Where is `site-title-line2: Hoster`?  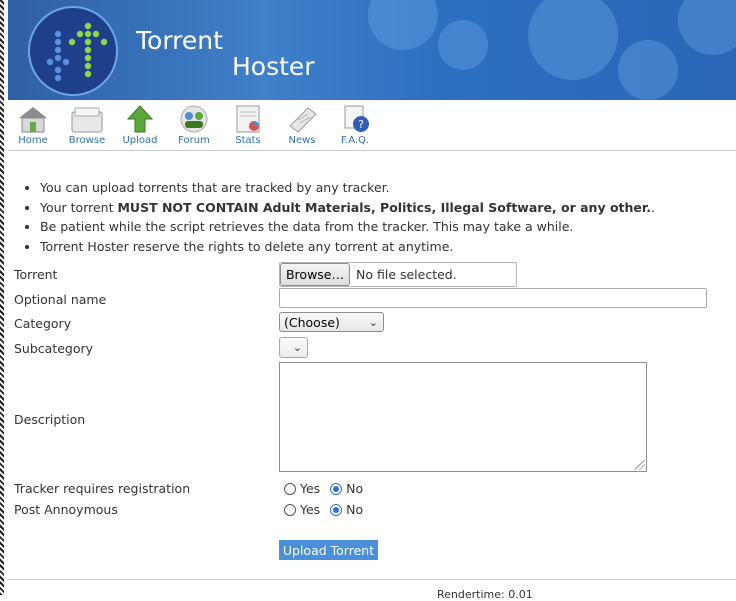 site-title-line2: Hoster is located at coordinates (273, 66).